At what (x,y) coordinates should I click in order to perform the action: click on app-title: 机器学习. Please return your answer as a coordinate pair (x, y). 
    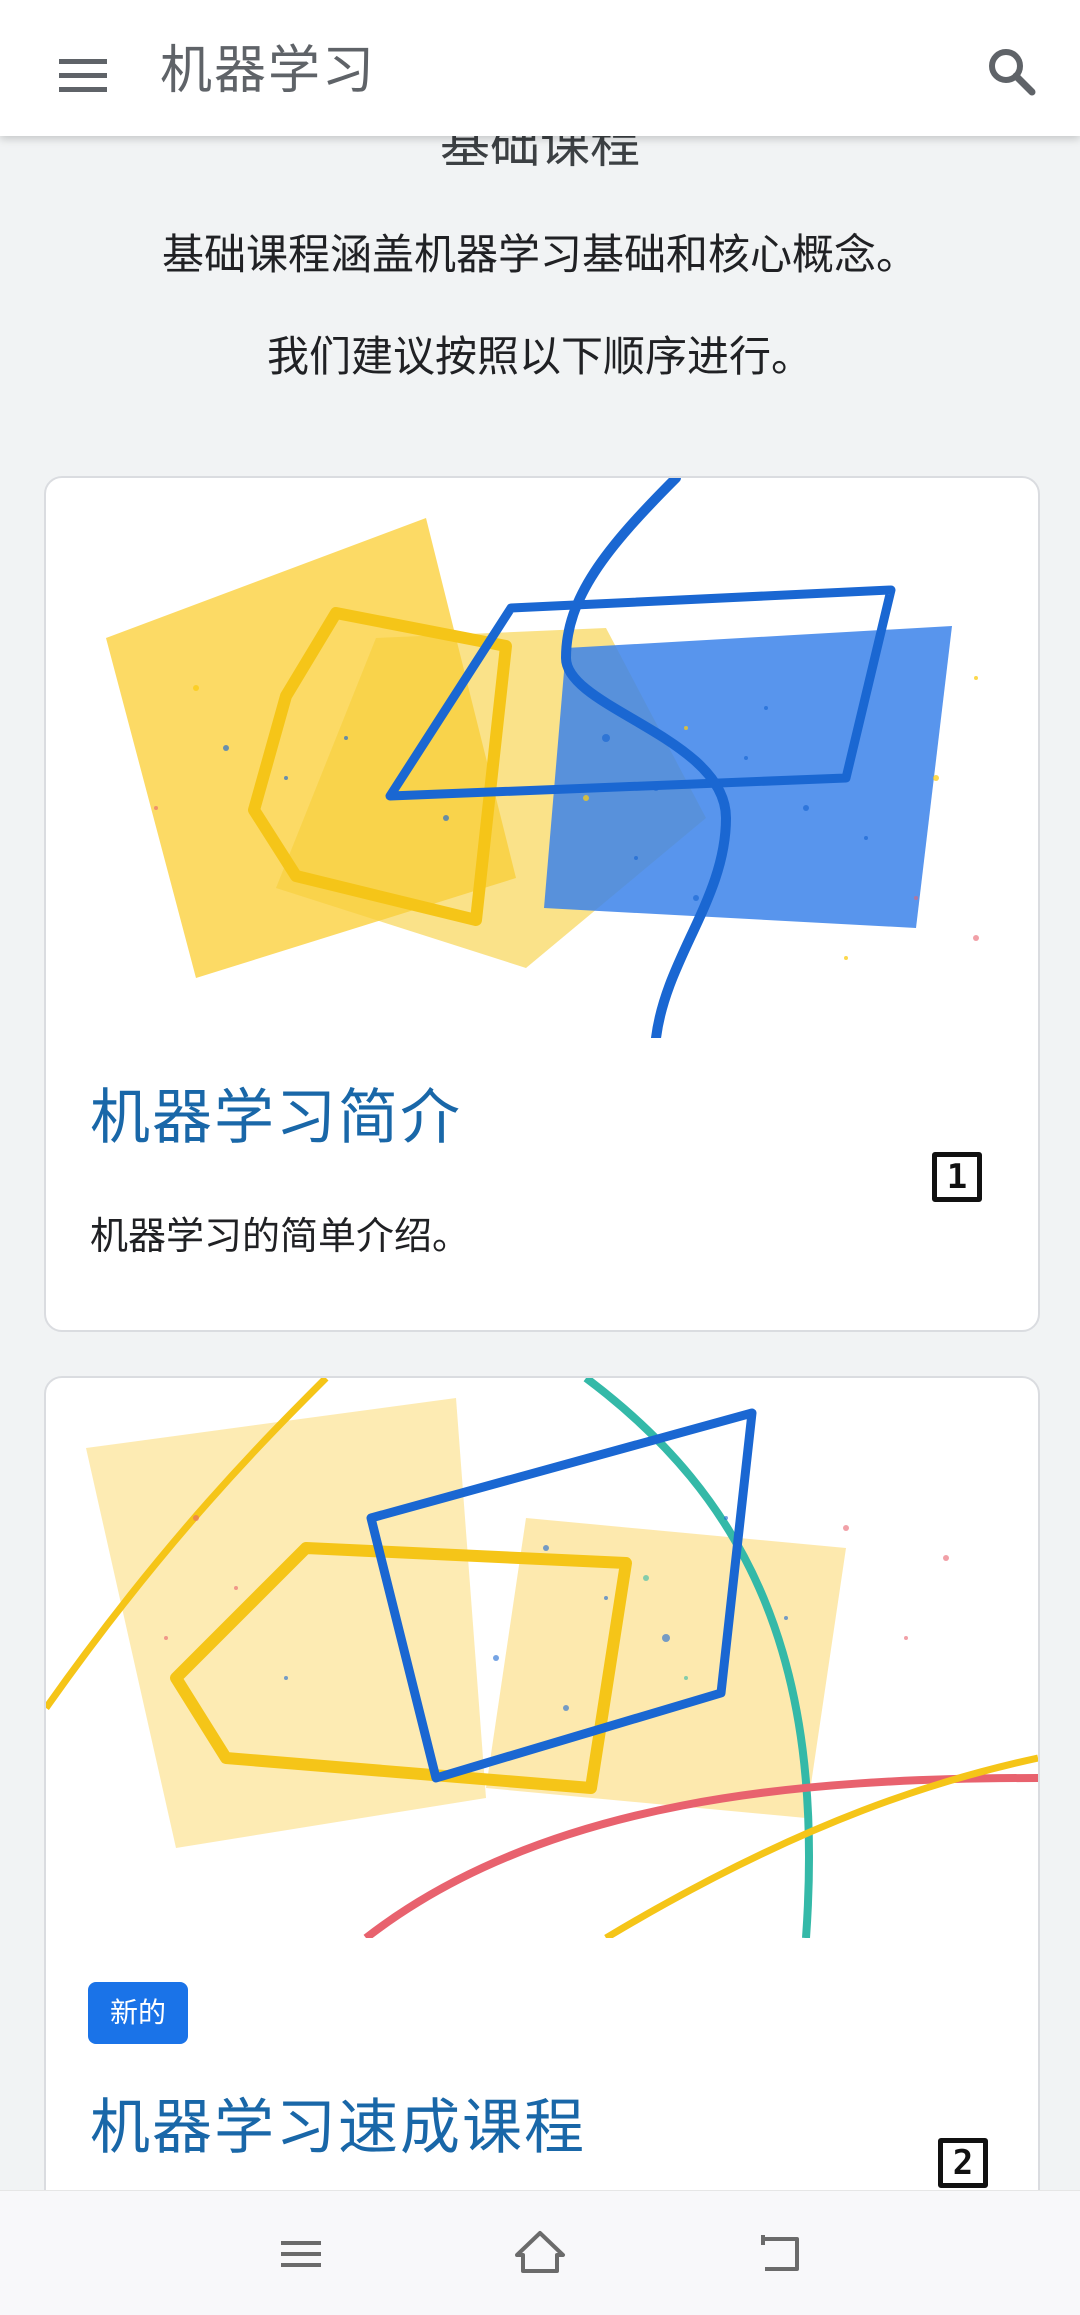
    Looking at the image, I should click on (268, 71).